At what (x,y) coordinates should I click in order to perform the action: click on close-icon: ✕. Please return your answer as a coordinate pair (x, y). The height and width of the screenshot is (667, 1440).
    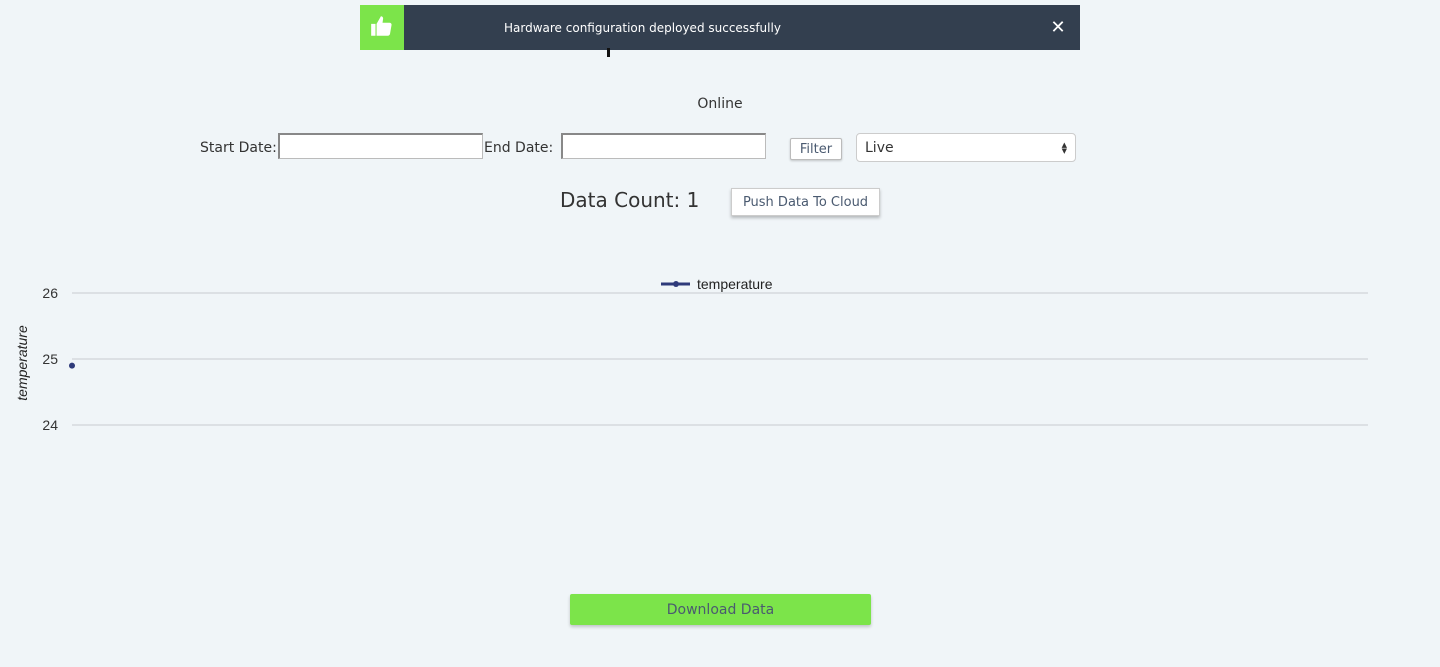
    Looking at the image, I should click on (1058, 27).